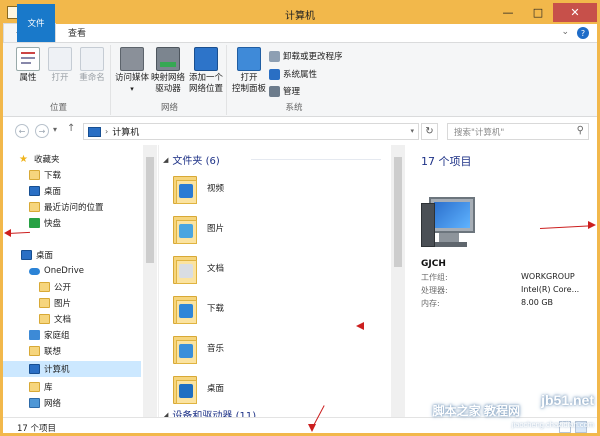  Describe the element at coordinates (398, 281) in the screenshot. I see `content-scrollbar` at that location.